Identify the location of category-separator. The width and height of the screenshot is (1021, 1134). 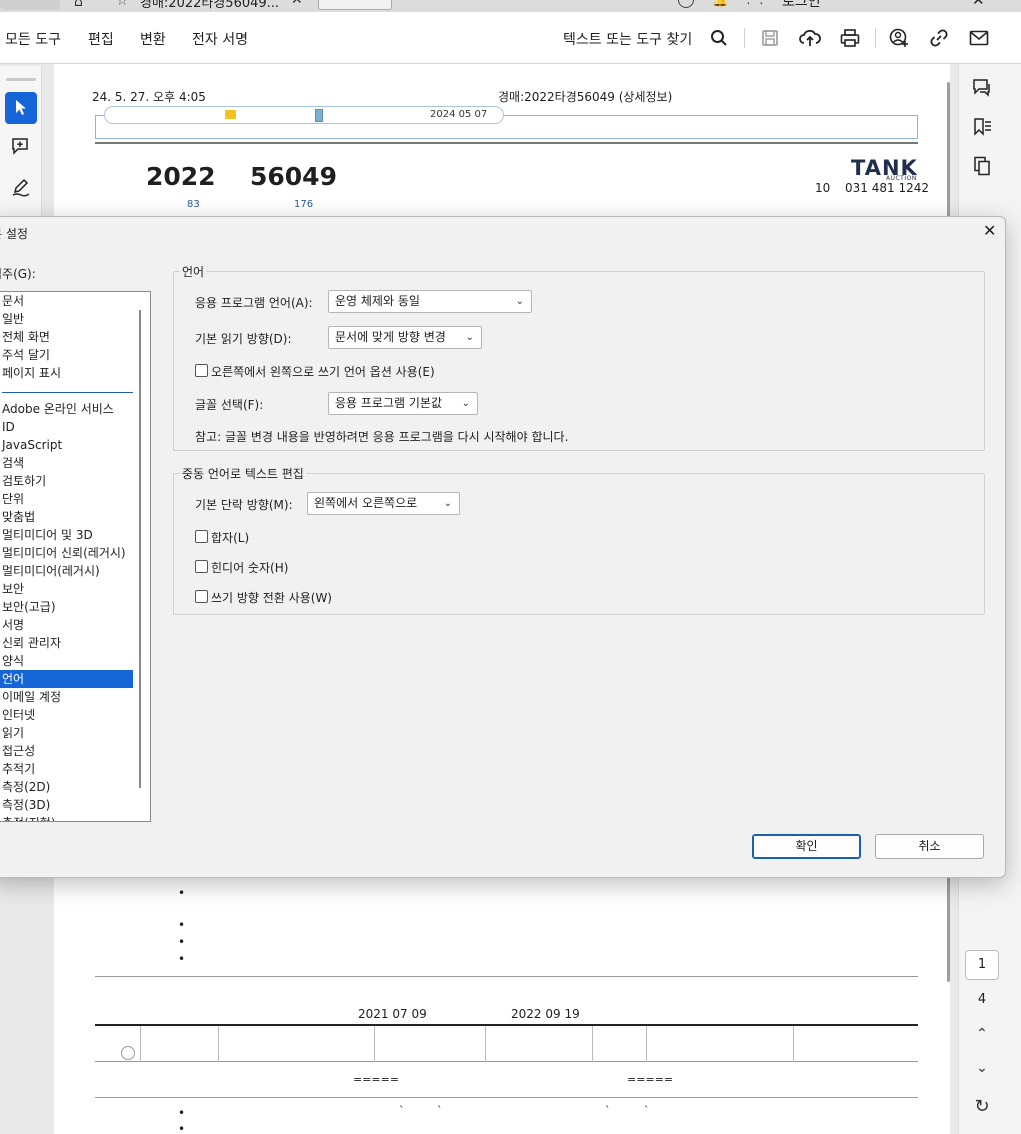
(67, 392).